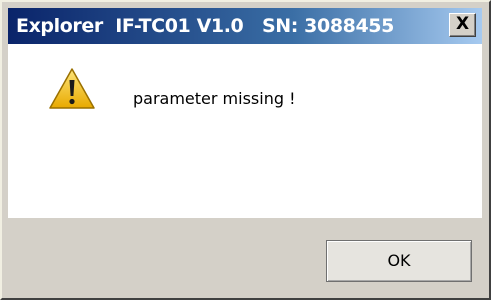 The height and width of the screenshot is (300, 491). What do you see at coordinates (214, 98) in the screenshot?
I see `message-text: parameter missing !` at bounding box center [214, 98].